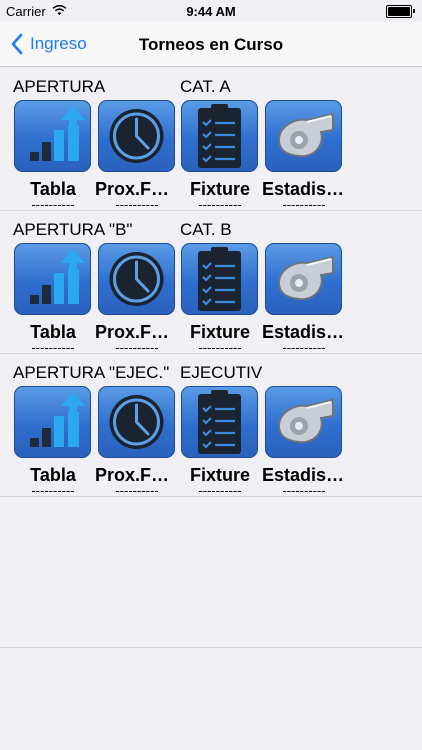 This screenshot has width=422, height=750. What do you see at coordinates (205, 86) in the screenshot?
I see `tournament-category: CAT. A` at bounding box center [205, 86].